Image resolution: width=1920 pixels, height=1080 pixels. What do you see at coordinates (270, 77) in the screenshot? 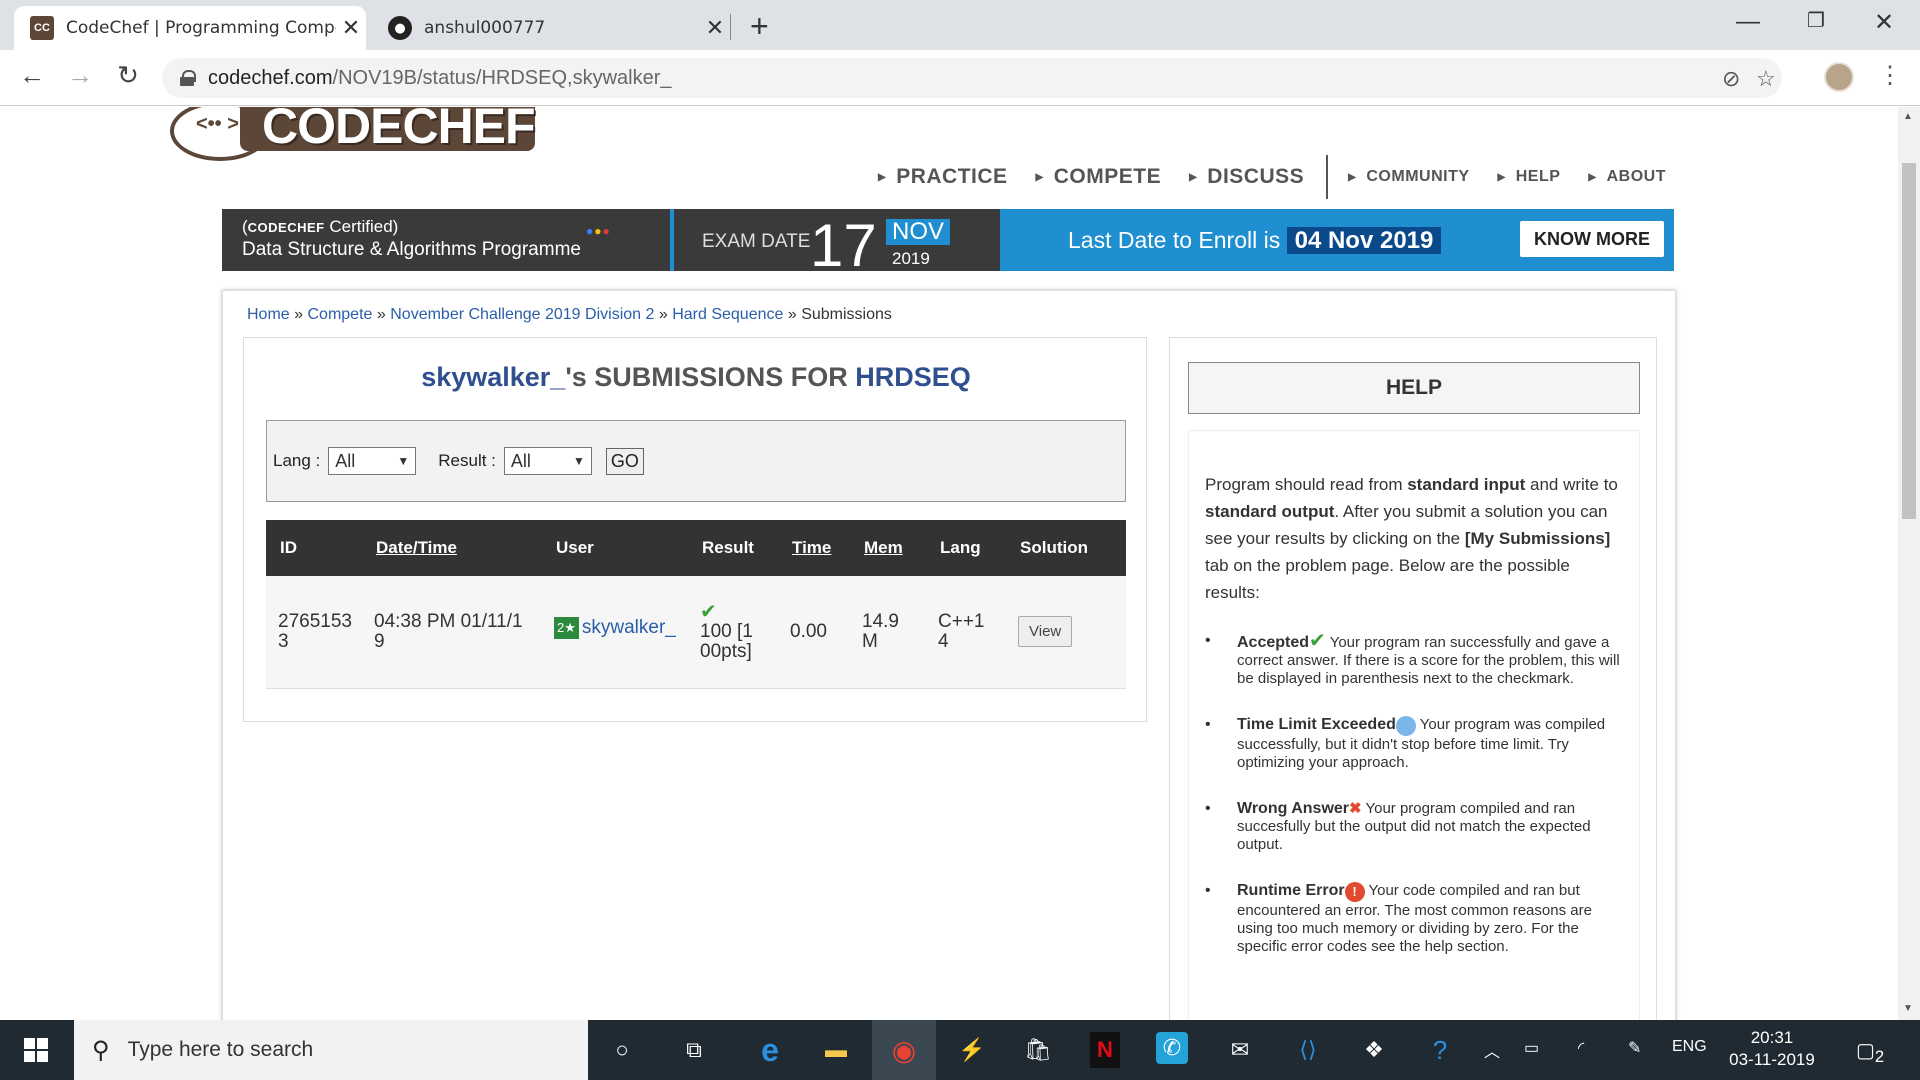
I see `url-host: codechef.com` at bounding box center [270, 77].